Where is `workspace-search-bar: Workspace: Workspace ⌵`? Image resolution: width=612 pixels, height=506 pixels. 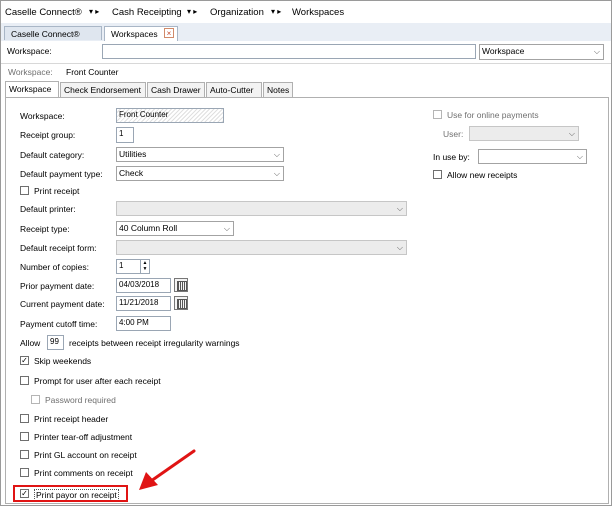 workspace-search-bar: Workspace: Workspace ⌵ is located at coordinates (306, 52).